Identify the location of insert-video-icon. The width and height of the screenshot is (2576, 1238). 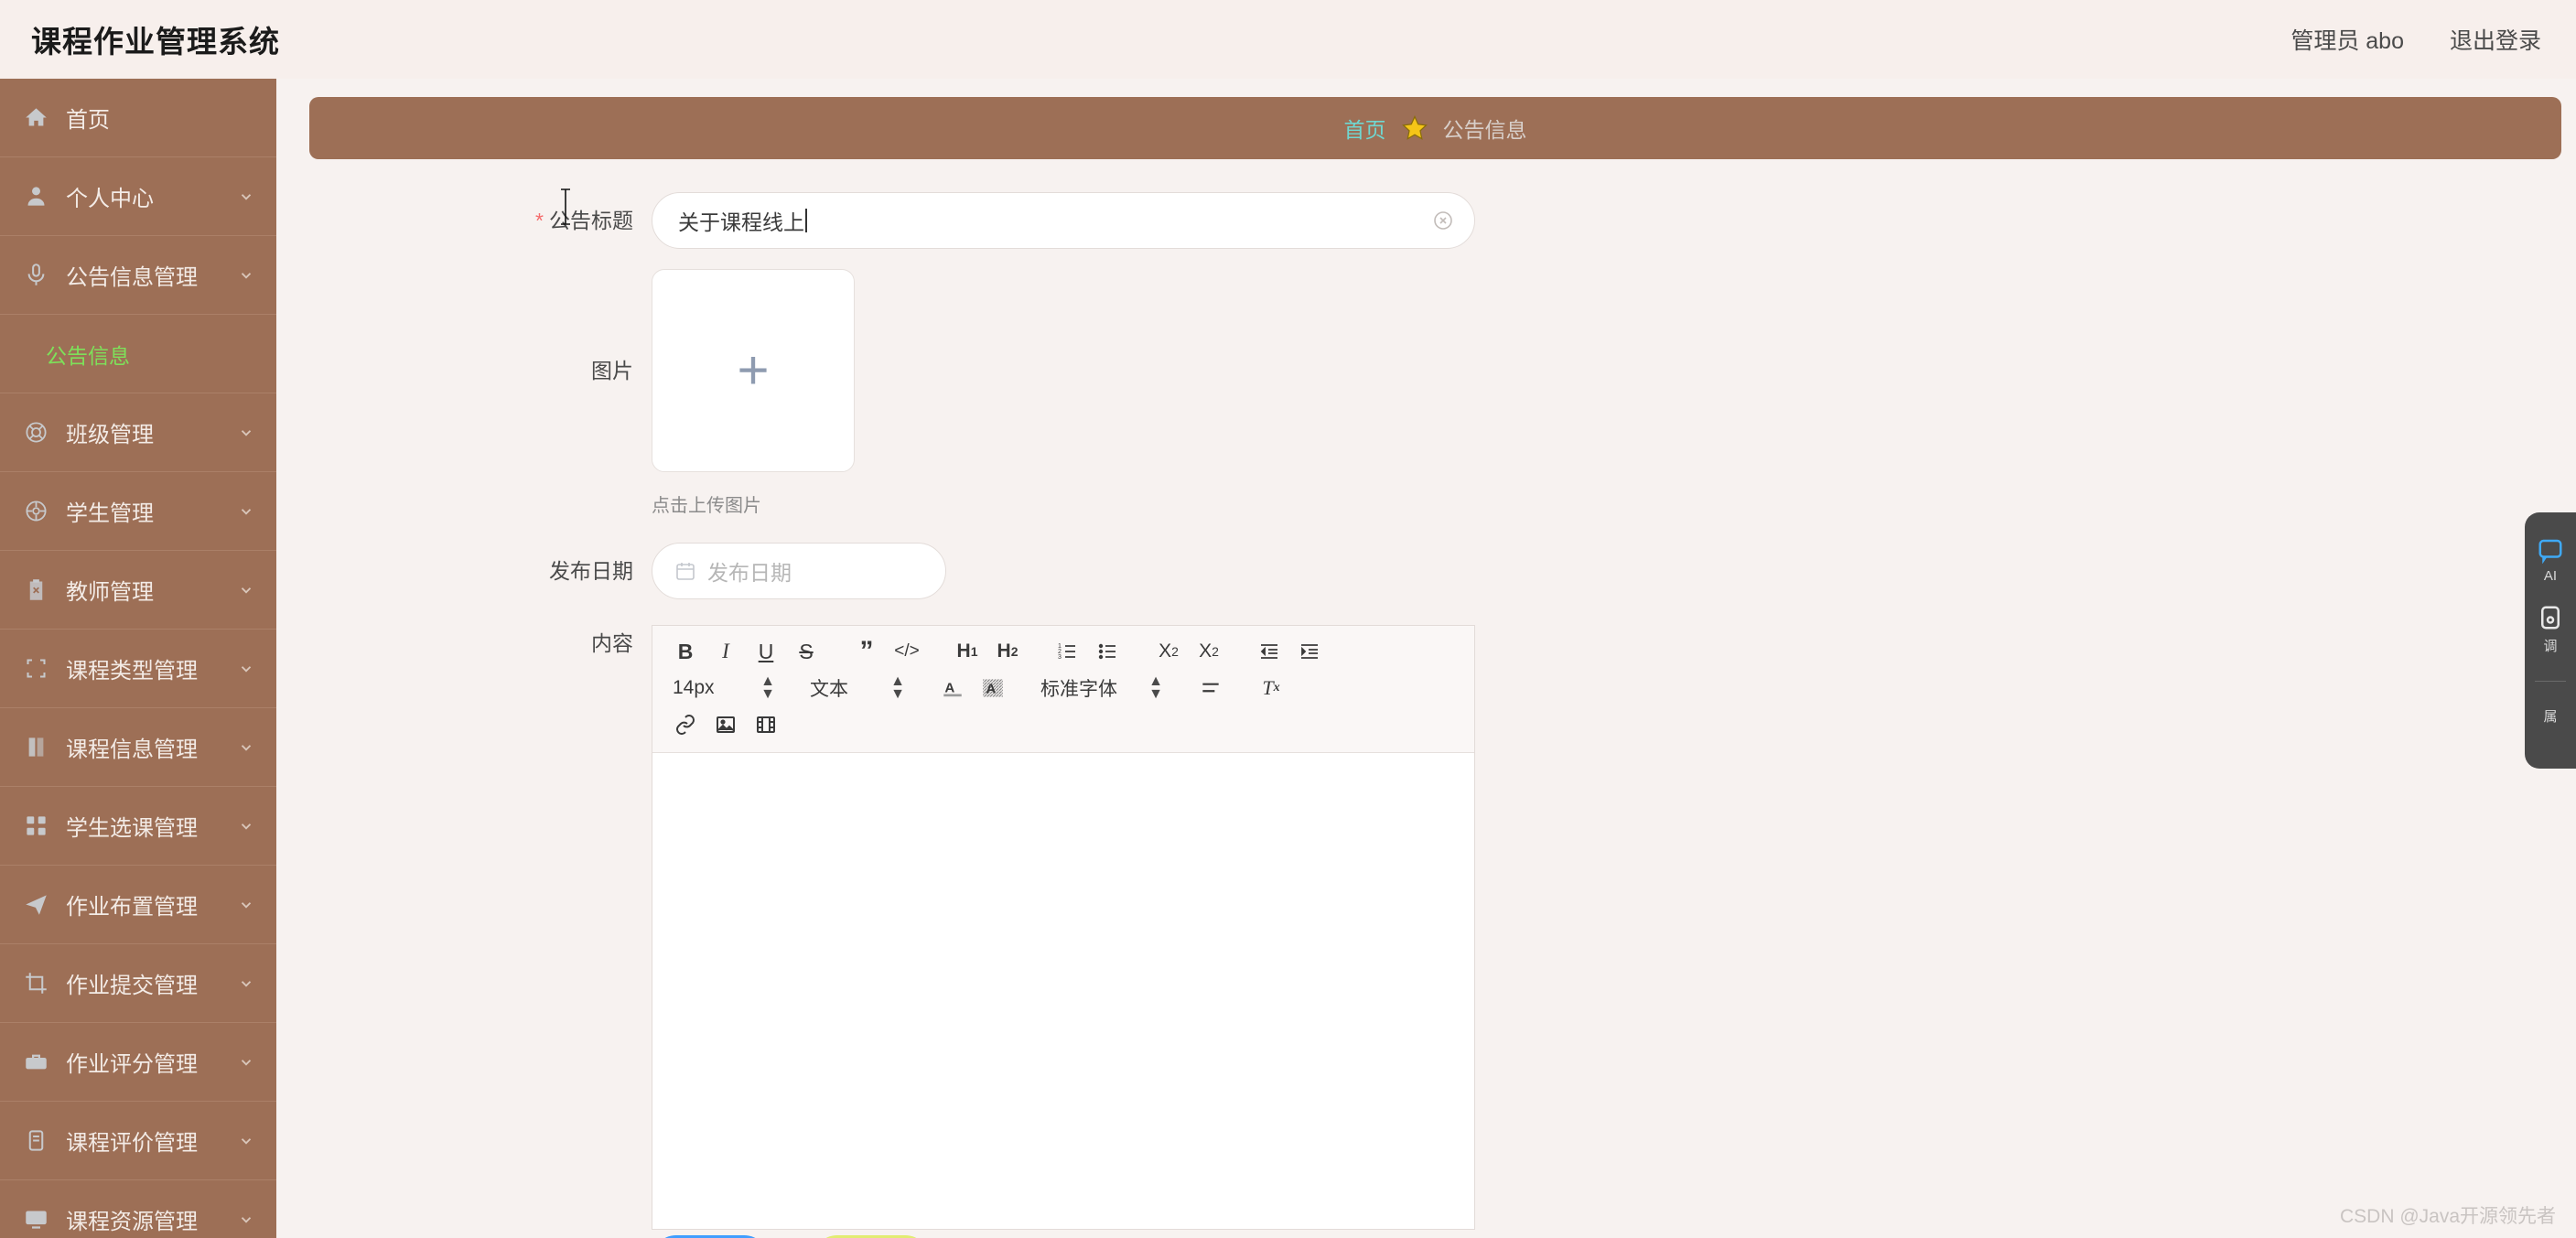
(766, 724).